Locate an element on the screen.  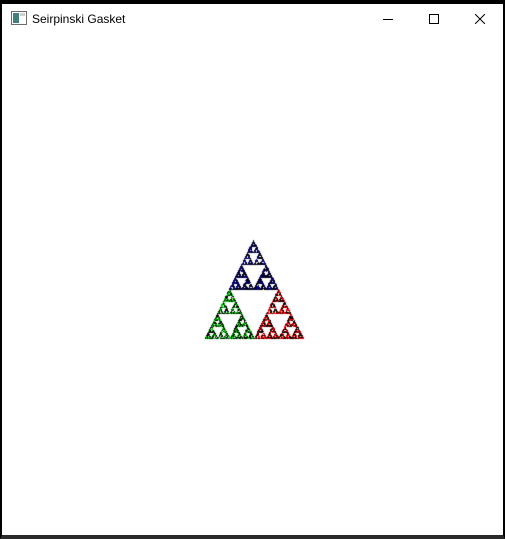
close-icon is located at coordinates (480, 19).